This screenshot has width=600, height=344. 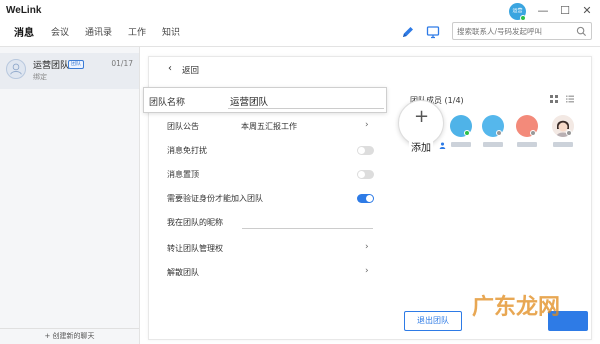 I want to click on watermark-logo: 广东龙网, so click(x=516, y=307).